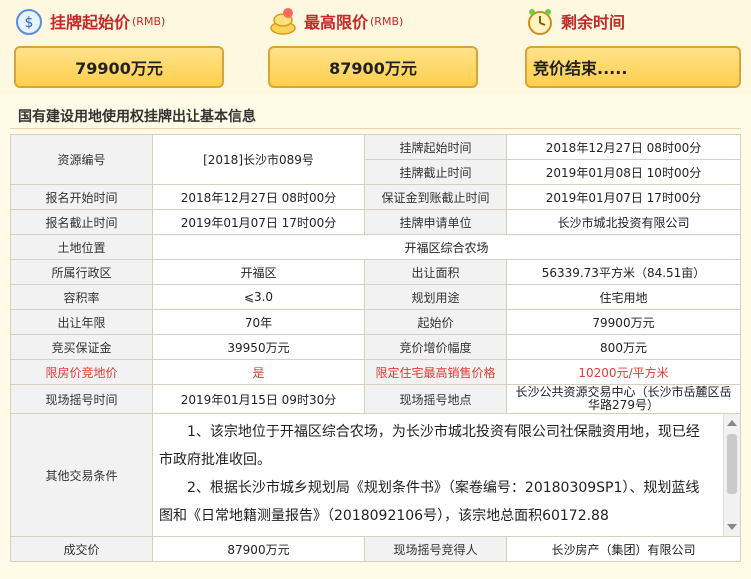 This screenshot has width=751, height=579. Describe the element at coordinates (81, 247) in the screenshot. I see `label-location: 土地位置` at that location.